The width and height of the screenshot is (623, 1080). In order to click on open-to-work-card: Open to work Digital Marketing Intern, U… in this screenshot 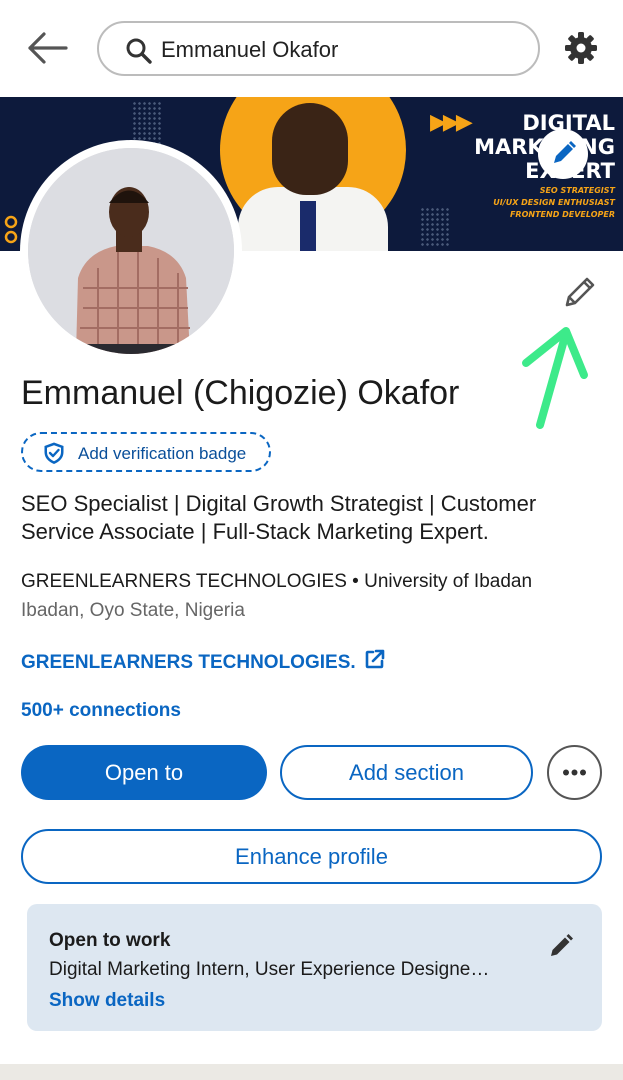, I will do `click(314, 967)`.